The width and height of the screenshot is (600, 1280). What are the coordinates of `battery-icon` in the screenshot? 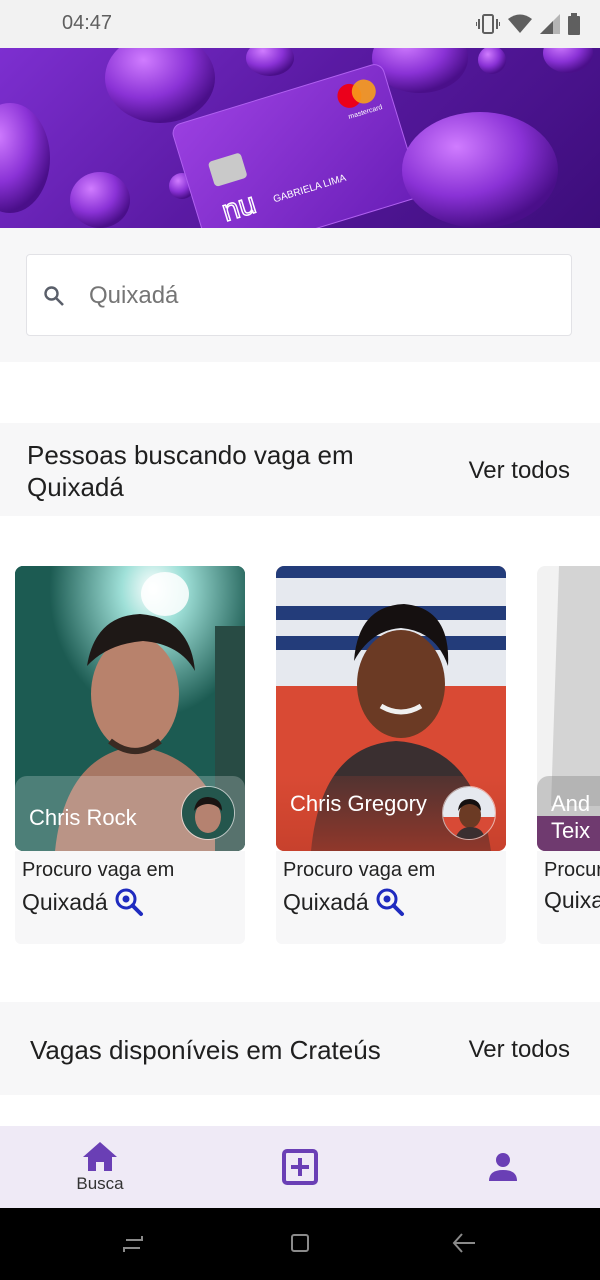 It's located at (574, 24).